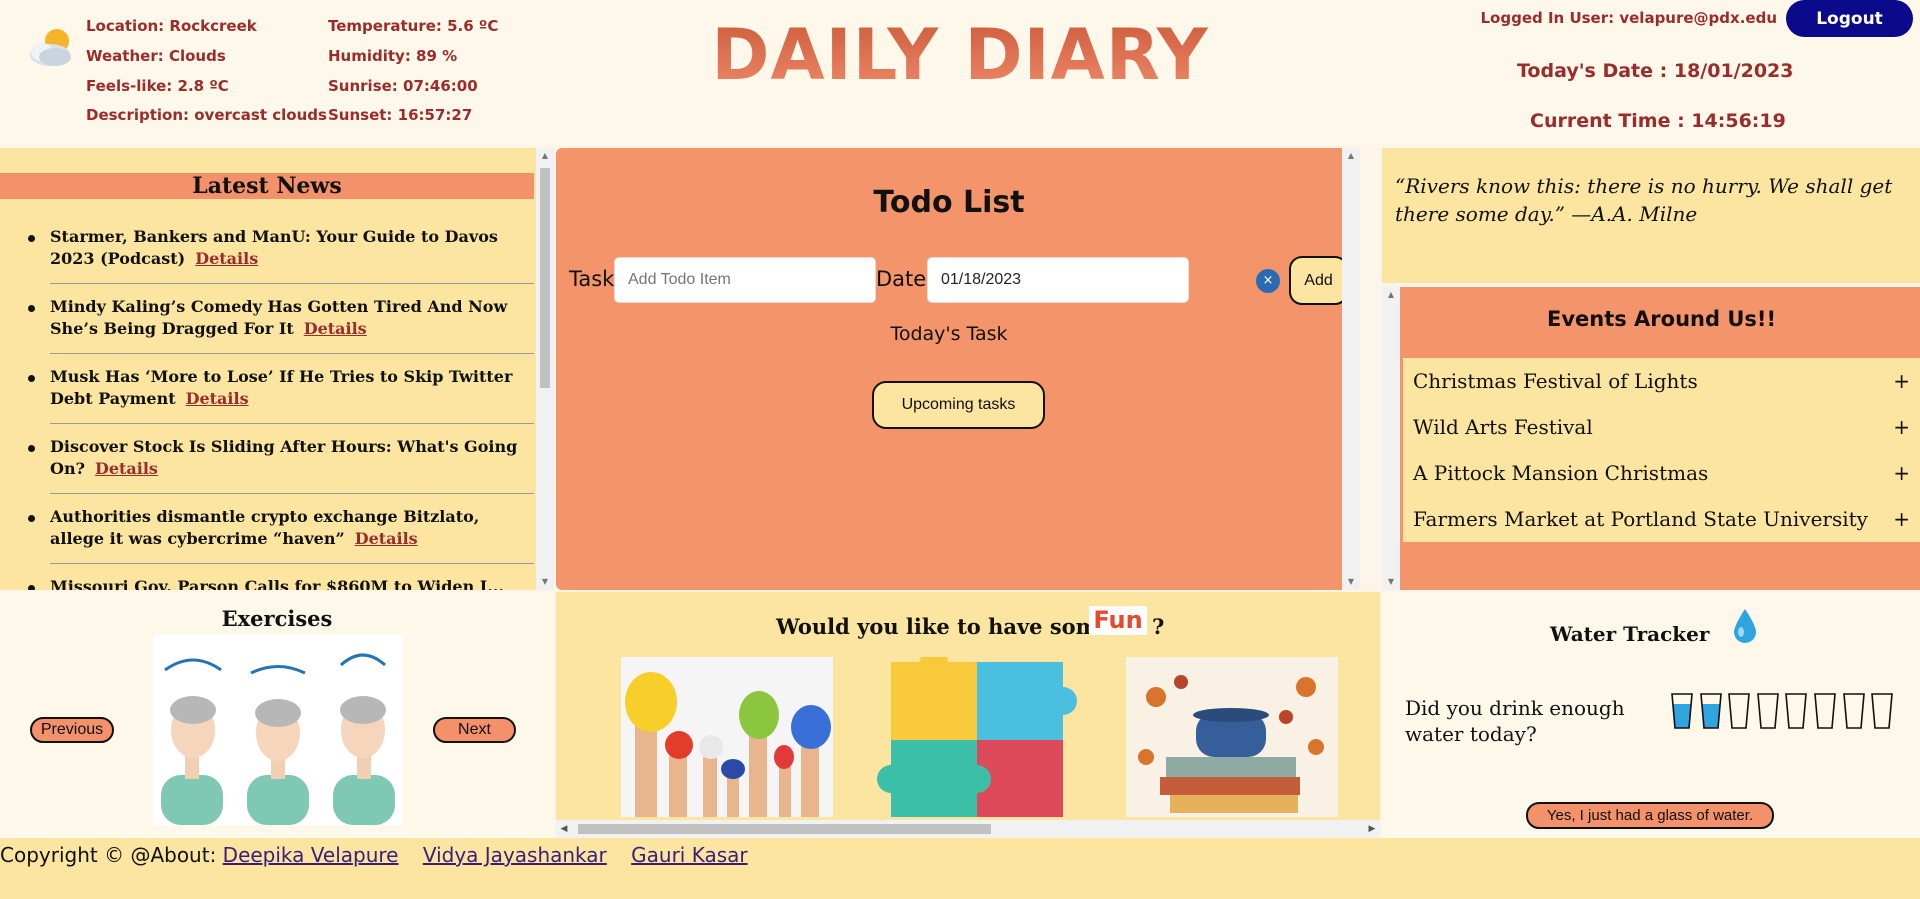 The image size is (1920, 899). What do you see at coordinates (1058, 280) in the screenshot?
I see `date-input` at bounding box center [1058, 280].